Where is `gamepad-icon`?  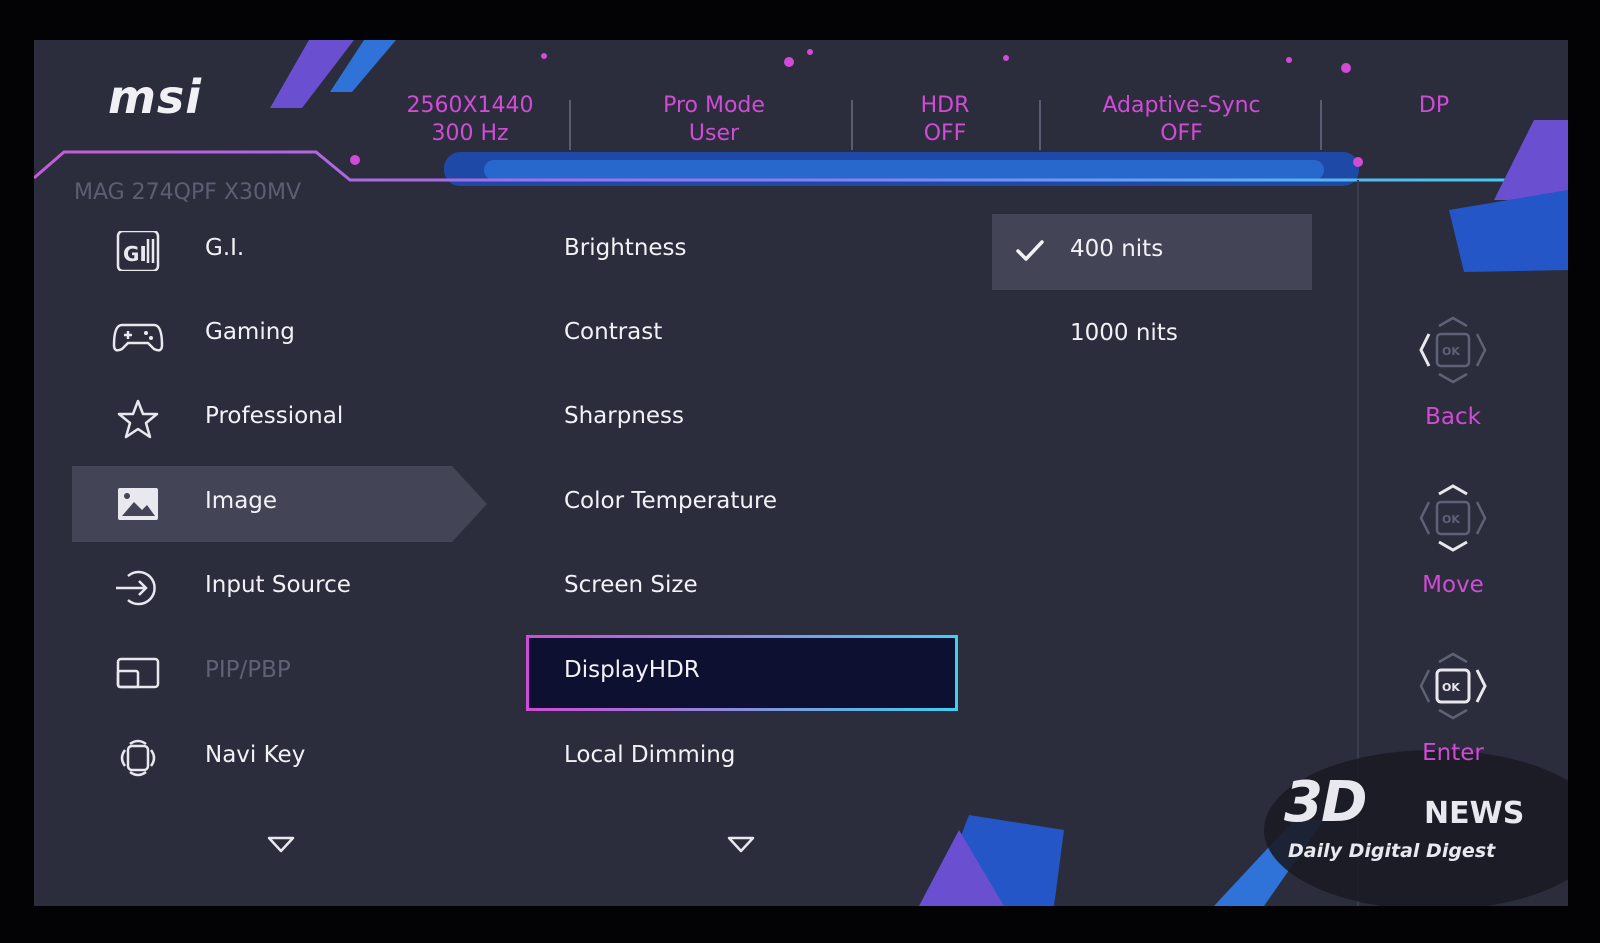
gamepad-icon is located at coordinates (138, 337).